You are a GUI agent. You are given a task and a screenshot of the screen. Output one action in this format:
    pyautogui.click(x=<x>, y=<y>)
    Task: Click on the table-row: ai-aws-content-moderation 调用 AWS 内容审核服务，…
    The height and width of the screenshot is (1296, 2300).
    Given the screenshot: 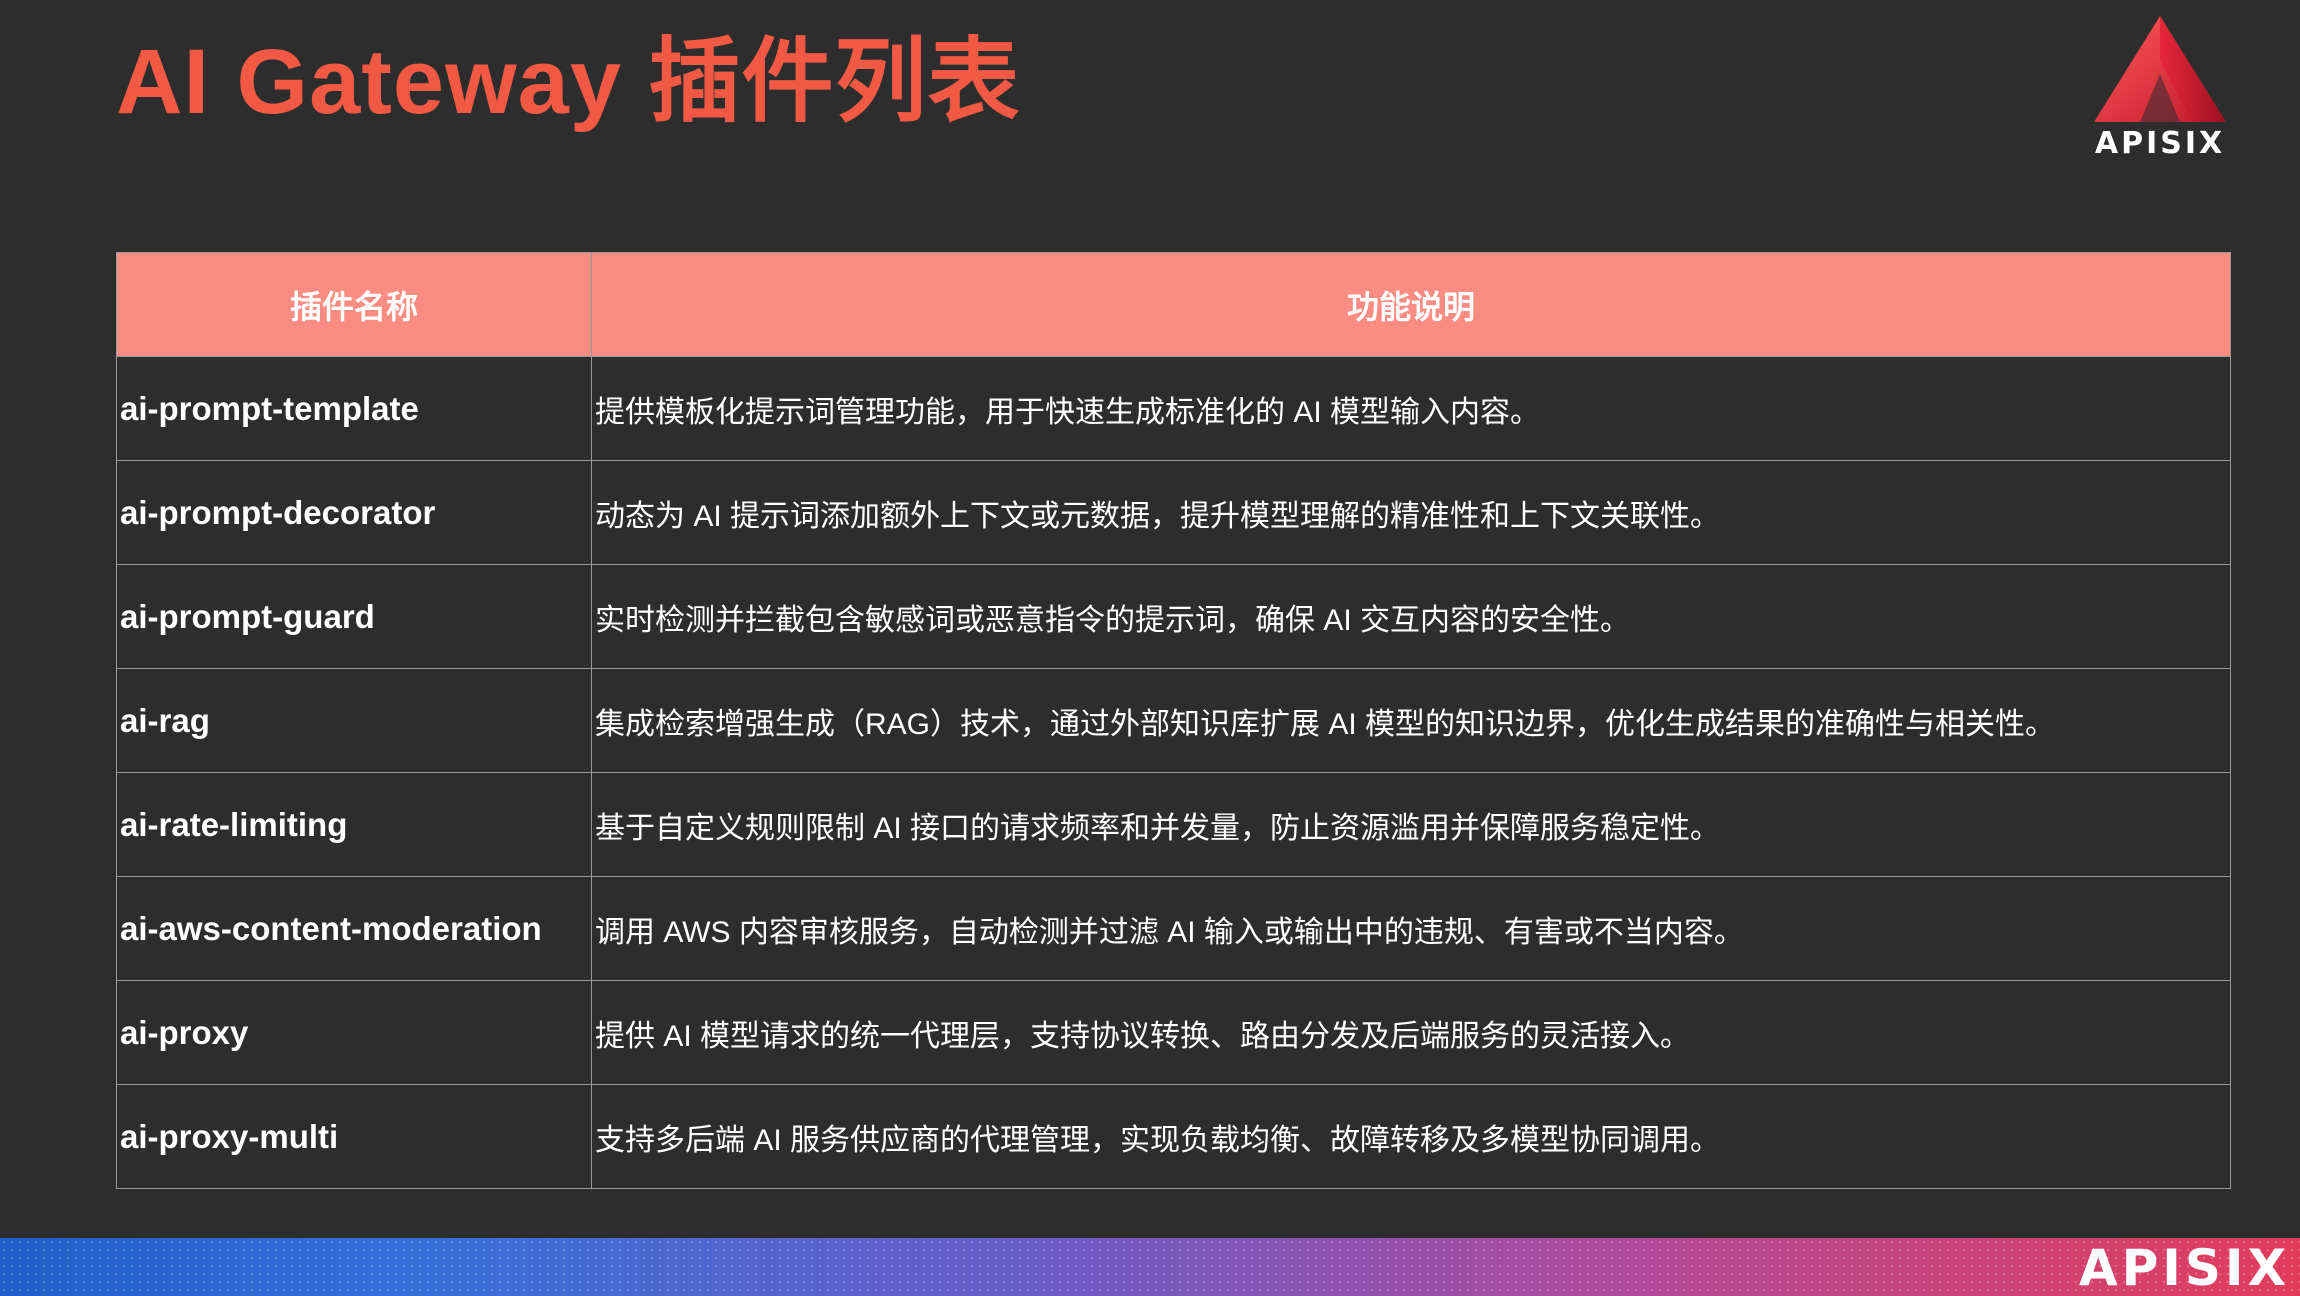 What is the action you would take?
    pyautogui.click(x=1173, y=928)
    